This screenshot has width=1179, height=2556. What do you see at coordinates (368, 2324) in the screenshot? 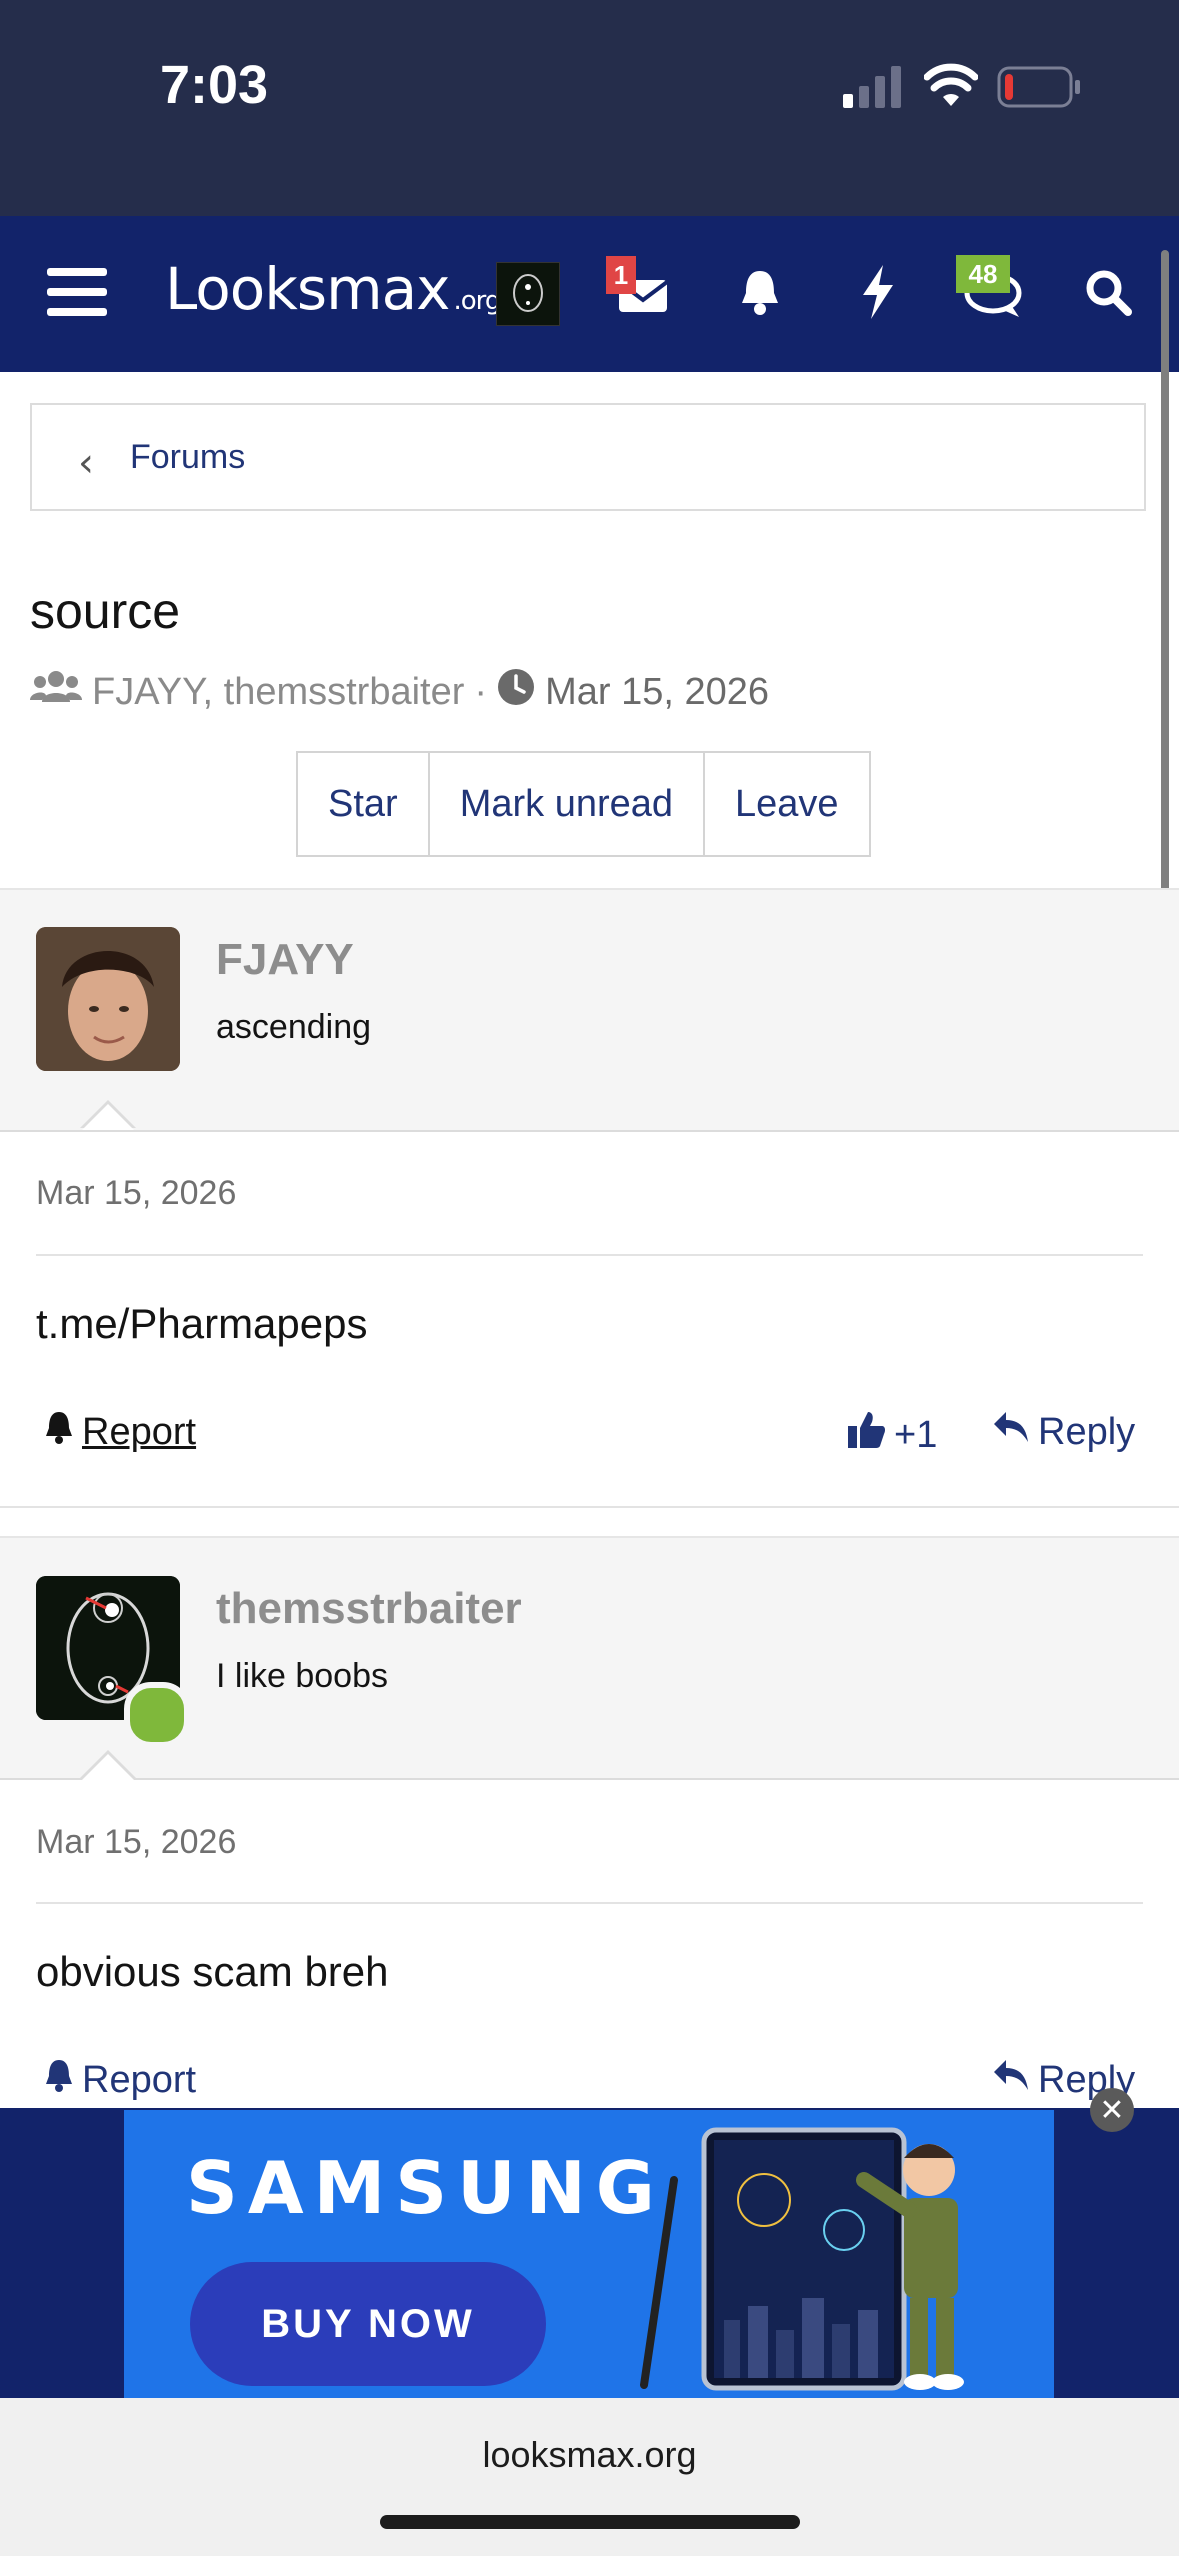
I see `ad-buy-now-button: BUY NOW` at bounding box center [368, 2324].